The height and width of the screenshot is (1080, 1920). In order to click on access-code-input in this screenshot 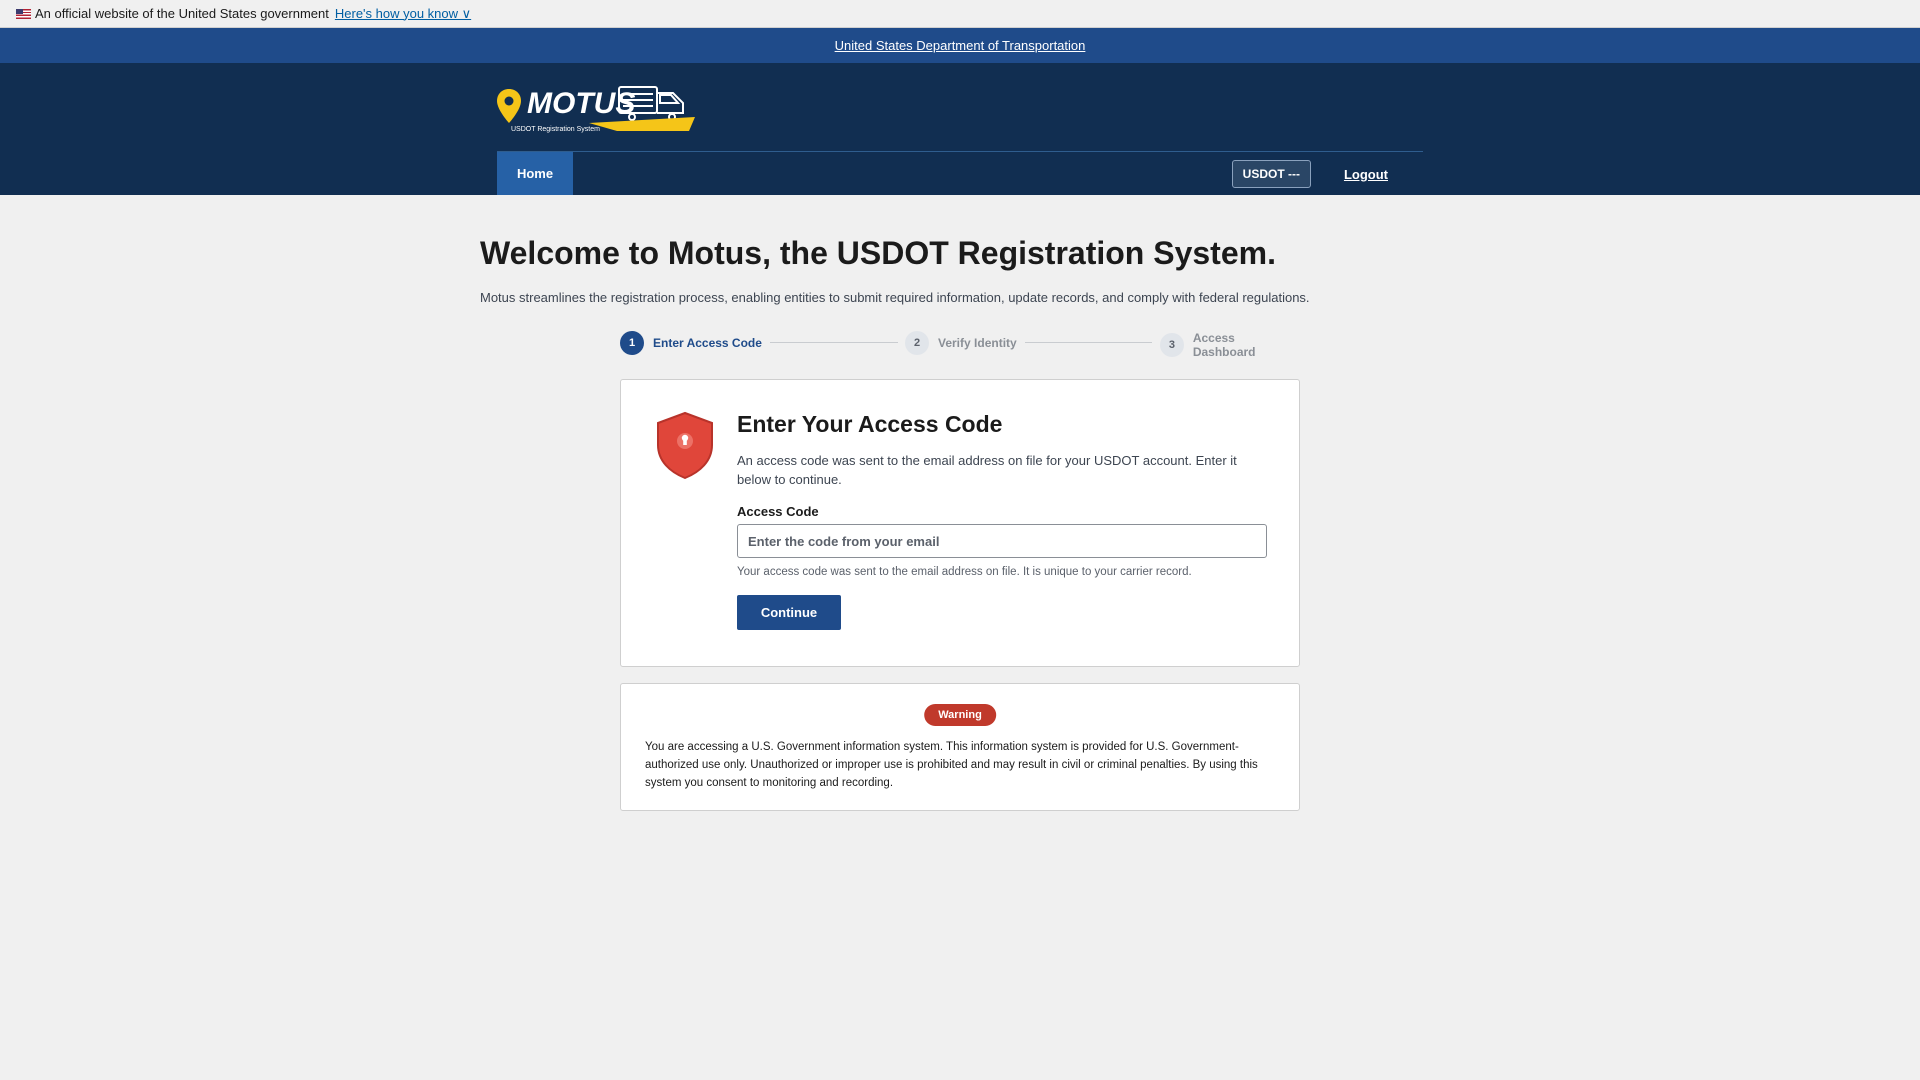, I will do `click(1002, 541)`.